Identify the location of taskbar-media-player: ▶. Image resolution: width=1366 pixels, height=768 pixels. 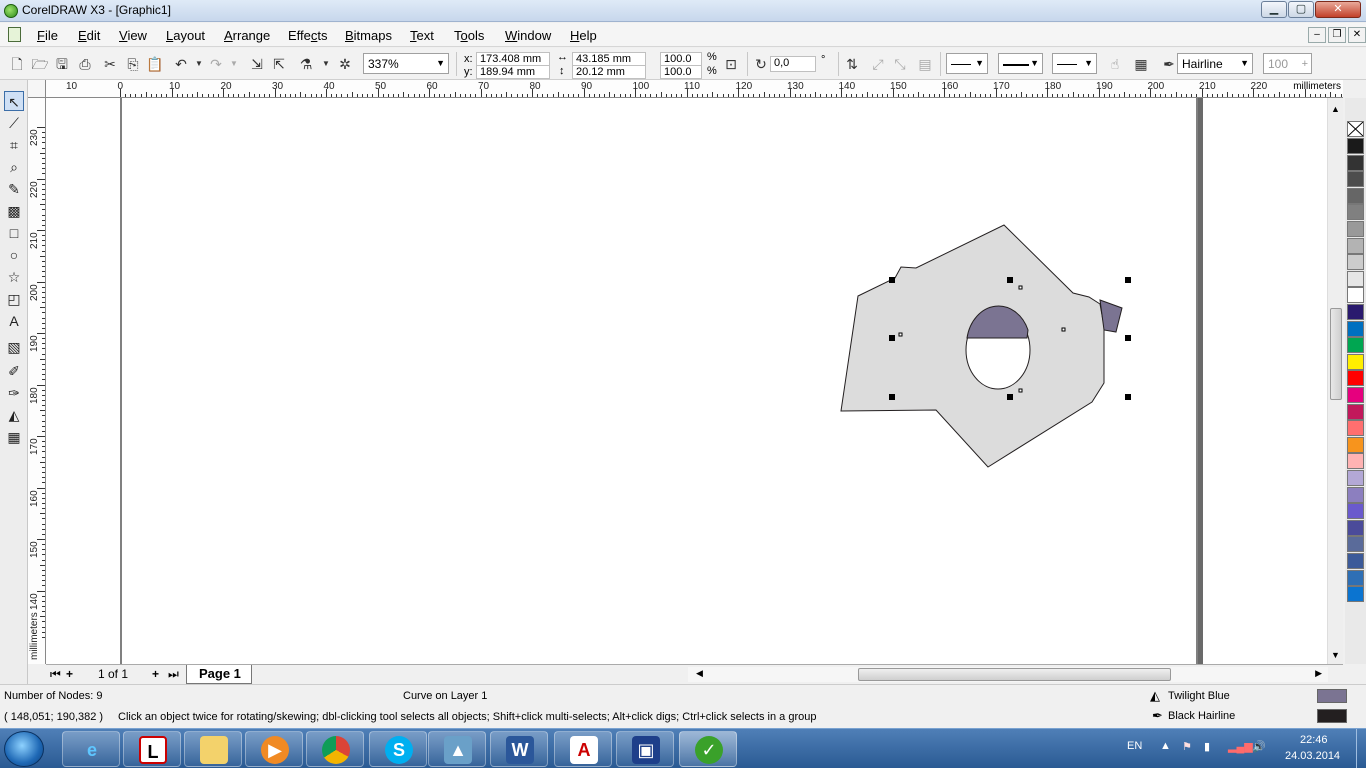
(274, 749).